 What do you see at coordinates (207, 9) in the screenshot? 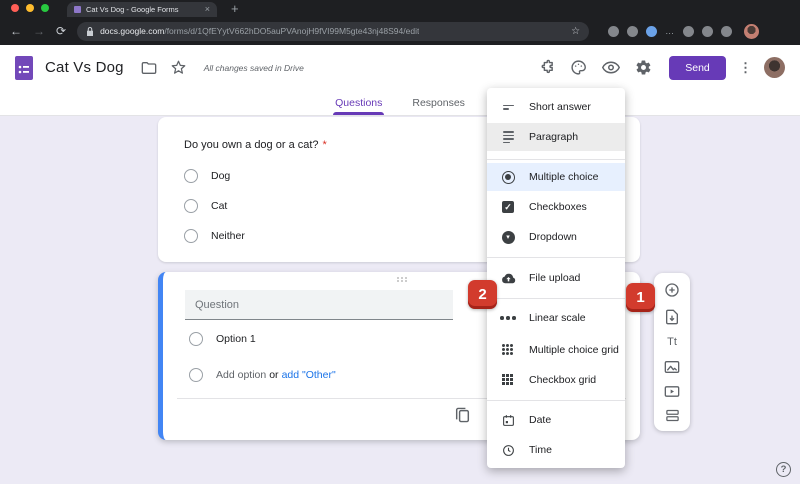
I see `close-tab-icon: ×` at bounding box center [207, 9].